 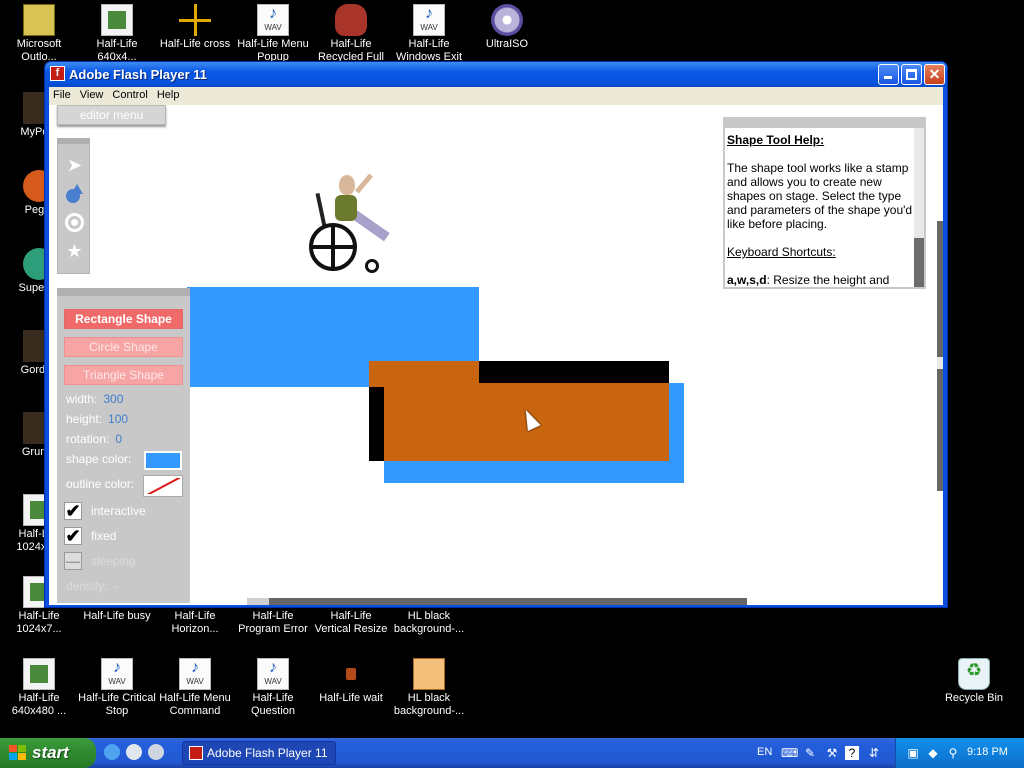 I want to click on joint-tool-icon, so click(x=74, y=222).